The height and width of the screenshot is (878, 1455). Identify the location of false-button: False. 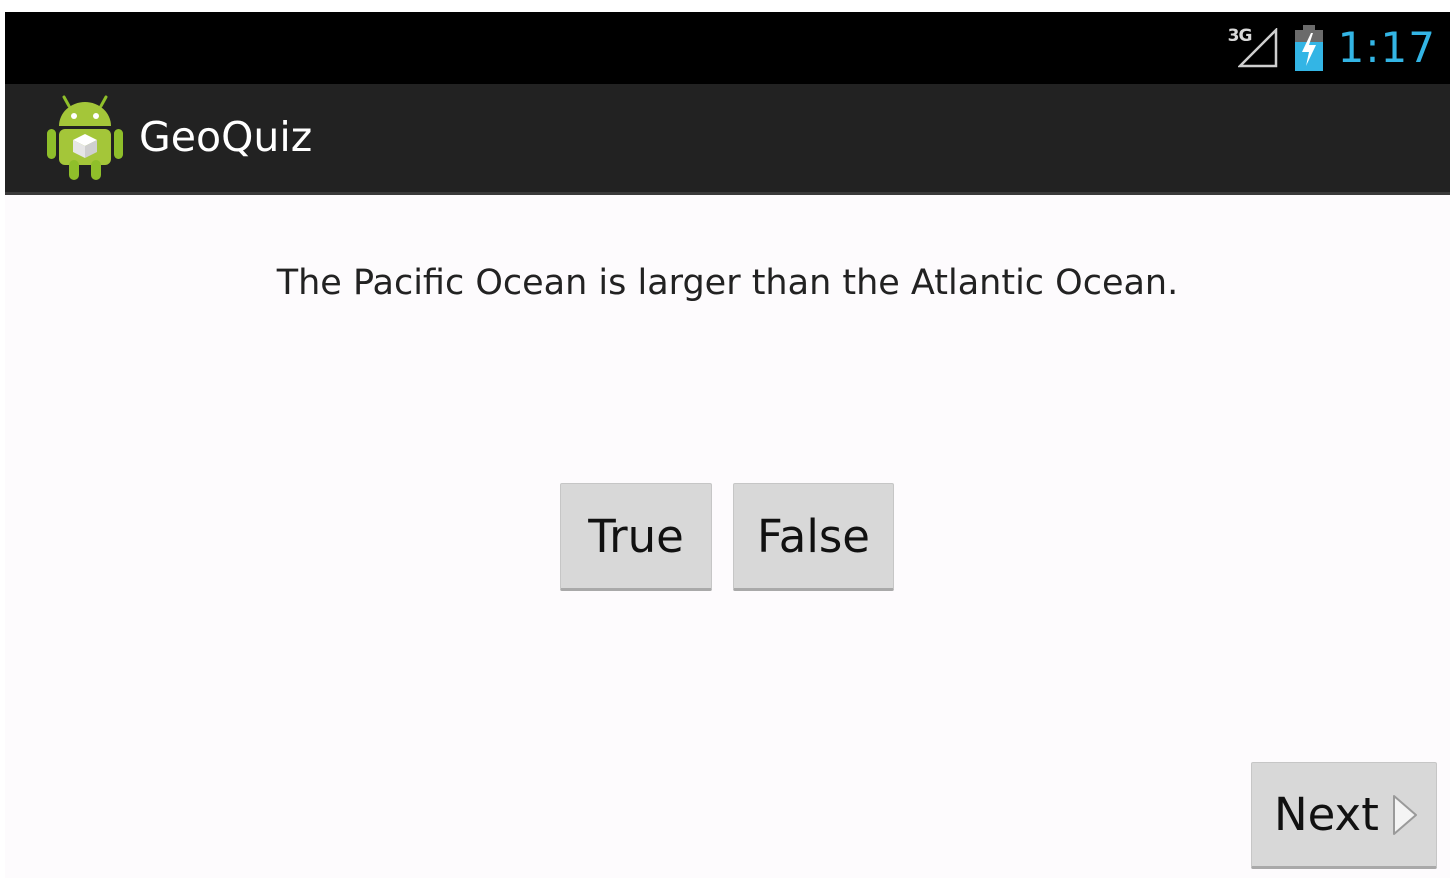
(813, 537).